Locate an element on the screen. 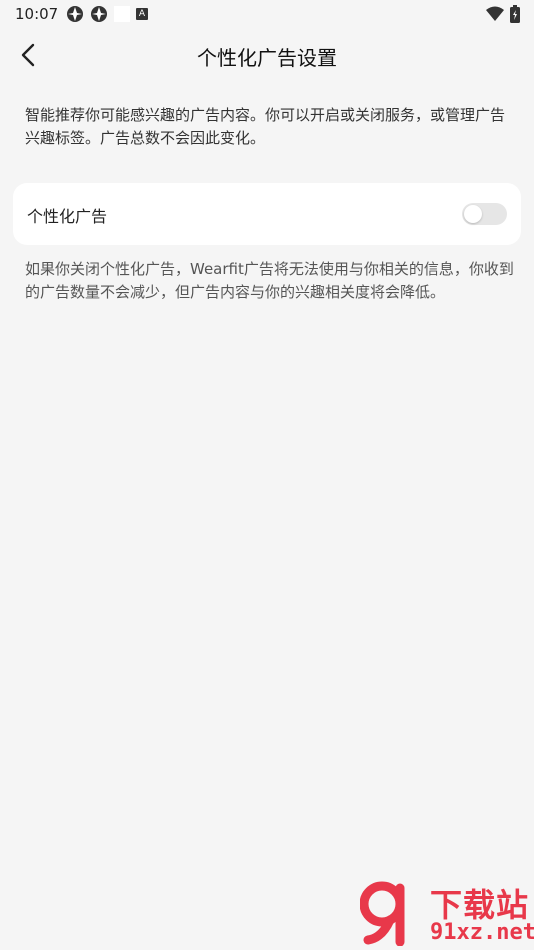 The height and width of the screenshot is (950, 534). site-watermark: 下载站 91xz.net is located at coordinates (447, 914).